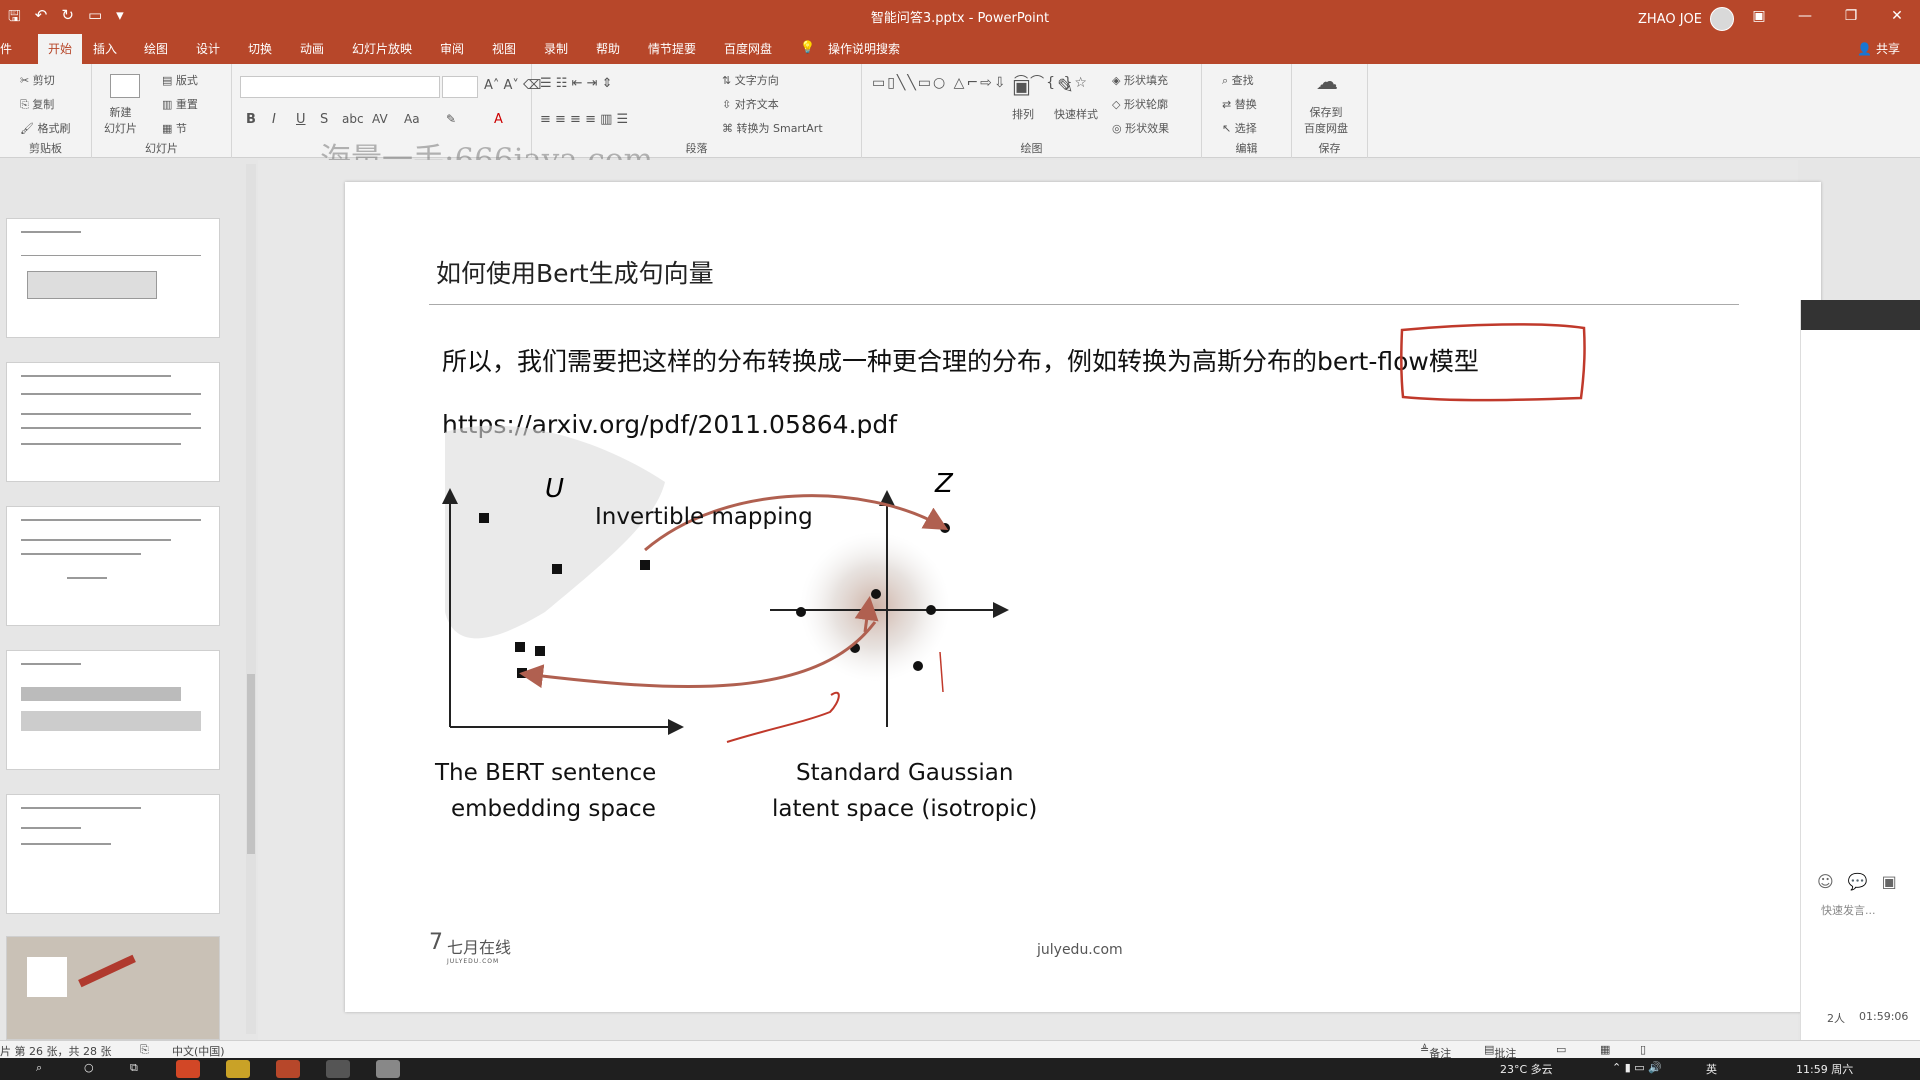  What do you see at coordinates (1605, 1049) in the screenshot?
I see `sorter-view-icon: ▦` at bounding box center [1605, 1049].